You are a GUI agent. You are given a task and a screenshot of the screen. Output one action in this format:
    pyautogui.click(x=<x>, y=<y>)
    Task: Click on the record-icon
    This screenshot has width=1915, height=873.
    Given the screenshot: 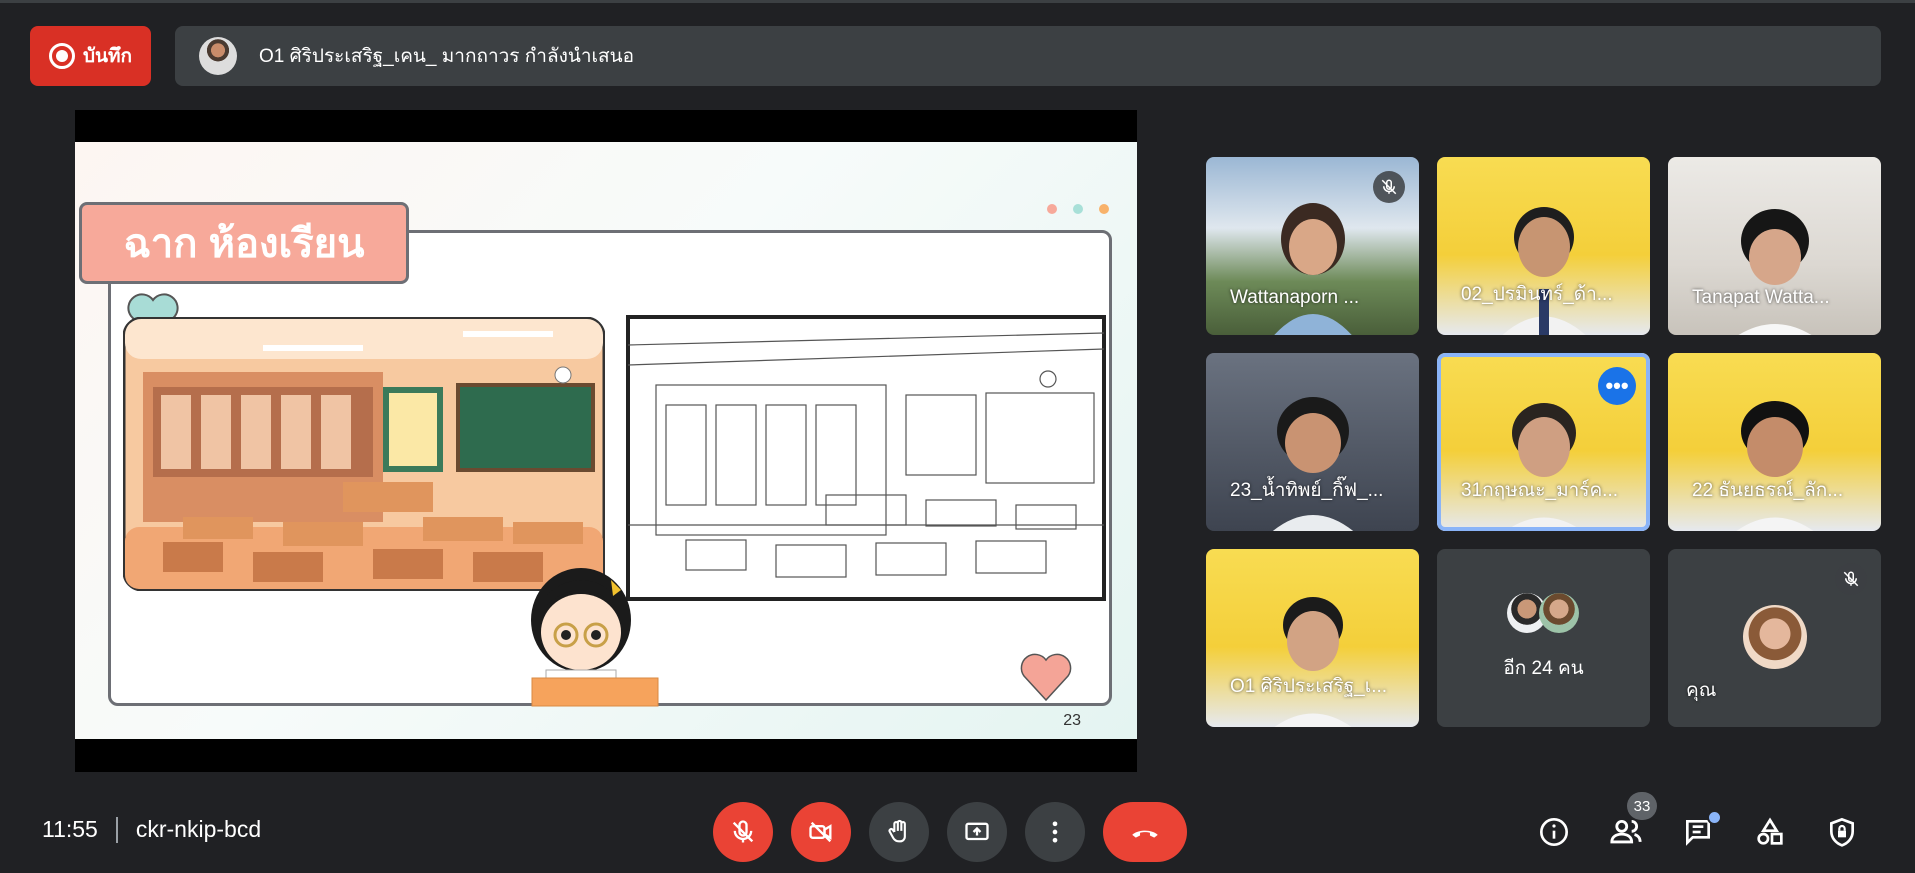 What is the action you would take?
    pyautogui.click(x=61, y=56)
    